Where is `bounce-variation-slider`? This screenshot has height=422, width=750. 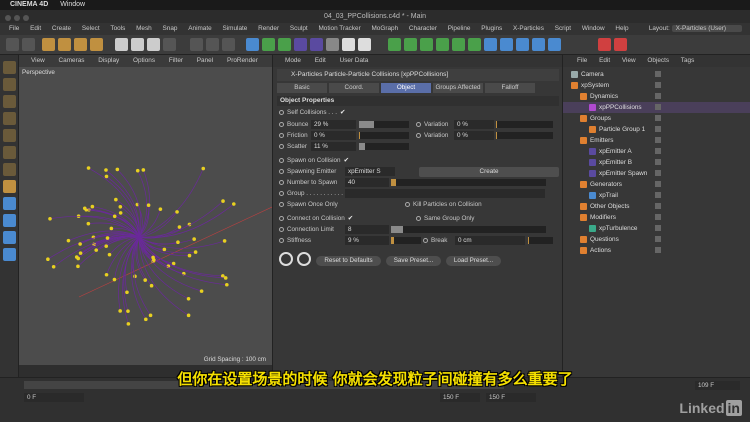 bounce-variation-slider is located at coordinates (524, 124).